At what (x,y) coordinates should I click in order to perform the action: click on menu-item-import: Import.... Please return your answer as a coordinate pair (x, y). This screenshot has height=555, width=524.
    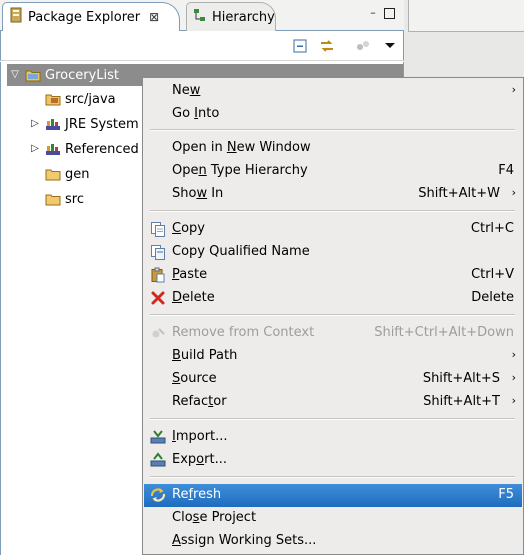
    Looking at the image, I should click on (333, 437).